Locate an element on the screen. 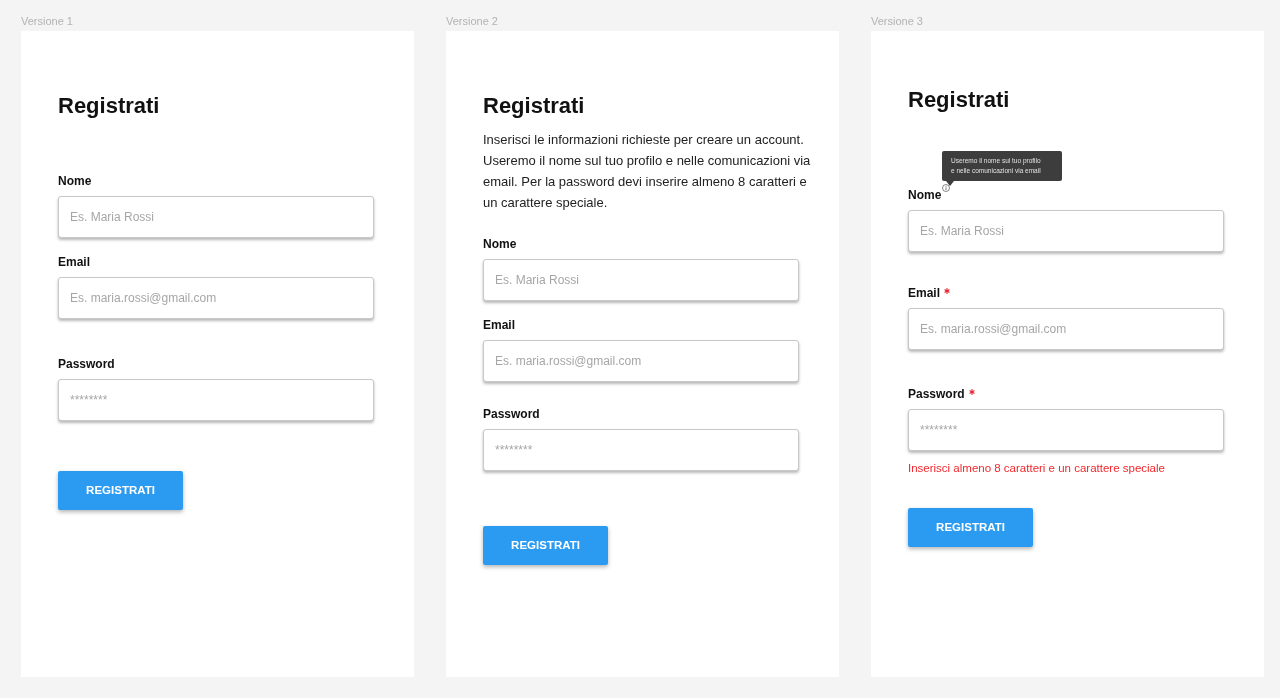 This screenshot has height=698, width=1280. form-description: Inserisci le informazioni richieste per creare un account. Useremo il nome sul tuo profilo e nelle comunicazioni via email. Per la password devi inserire almeno 8 caratteri e un carattere speciale. is located at coordinates (647, 171).